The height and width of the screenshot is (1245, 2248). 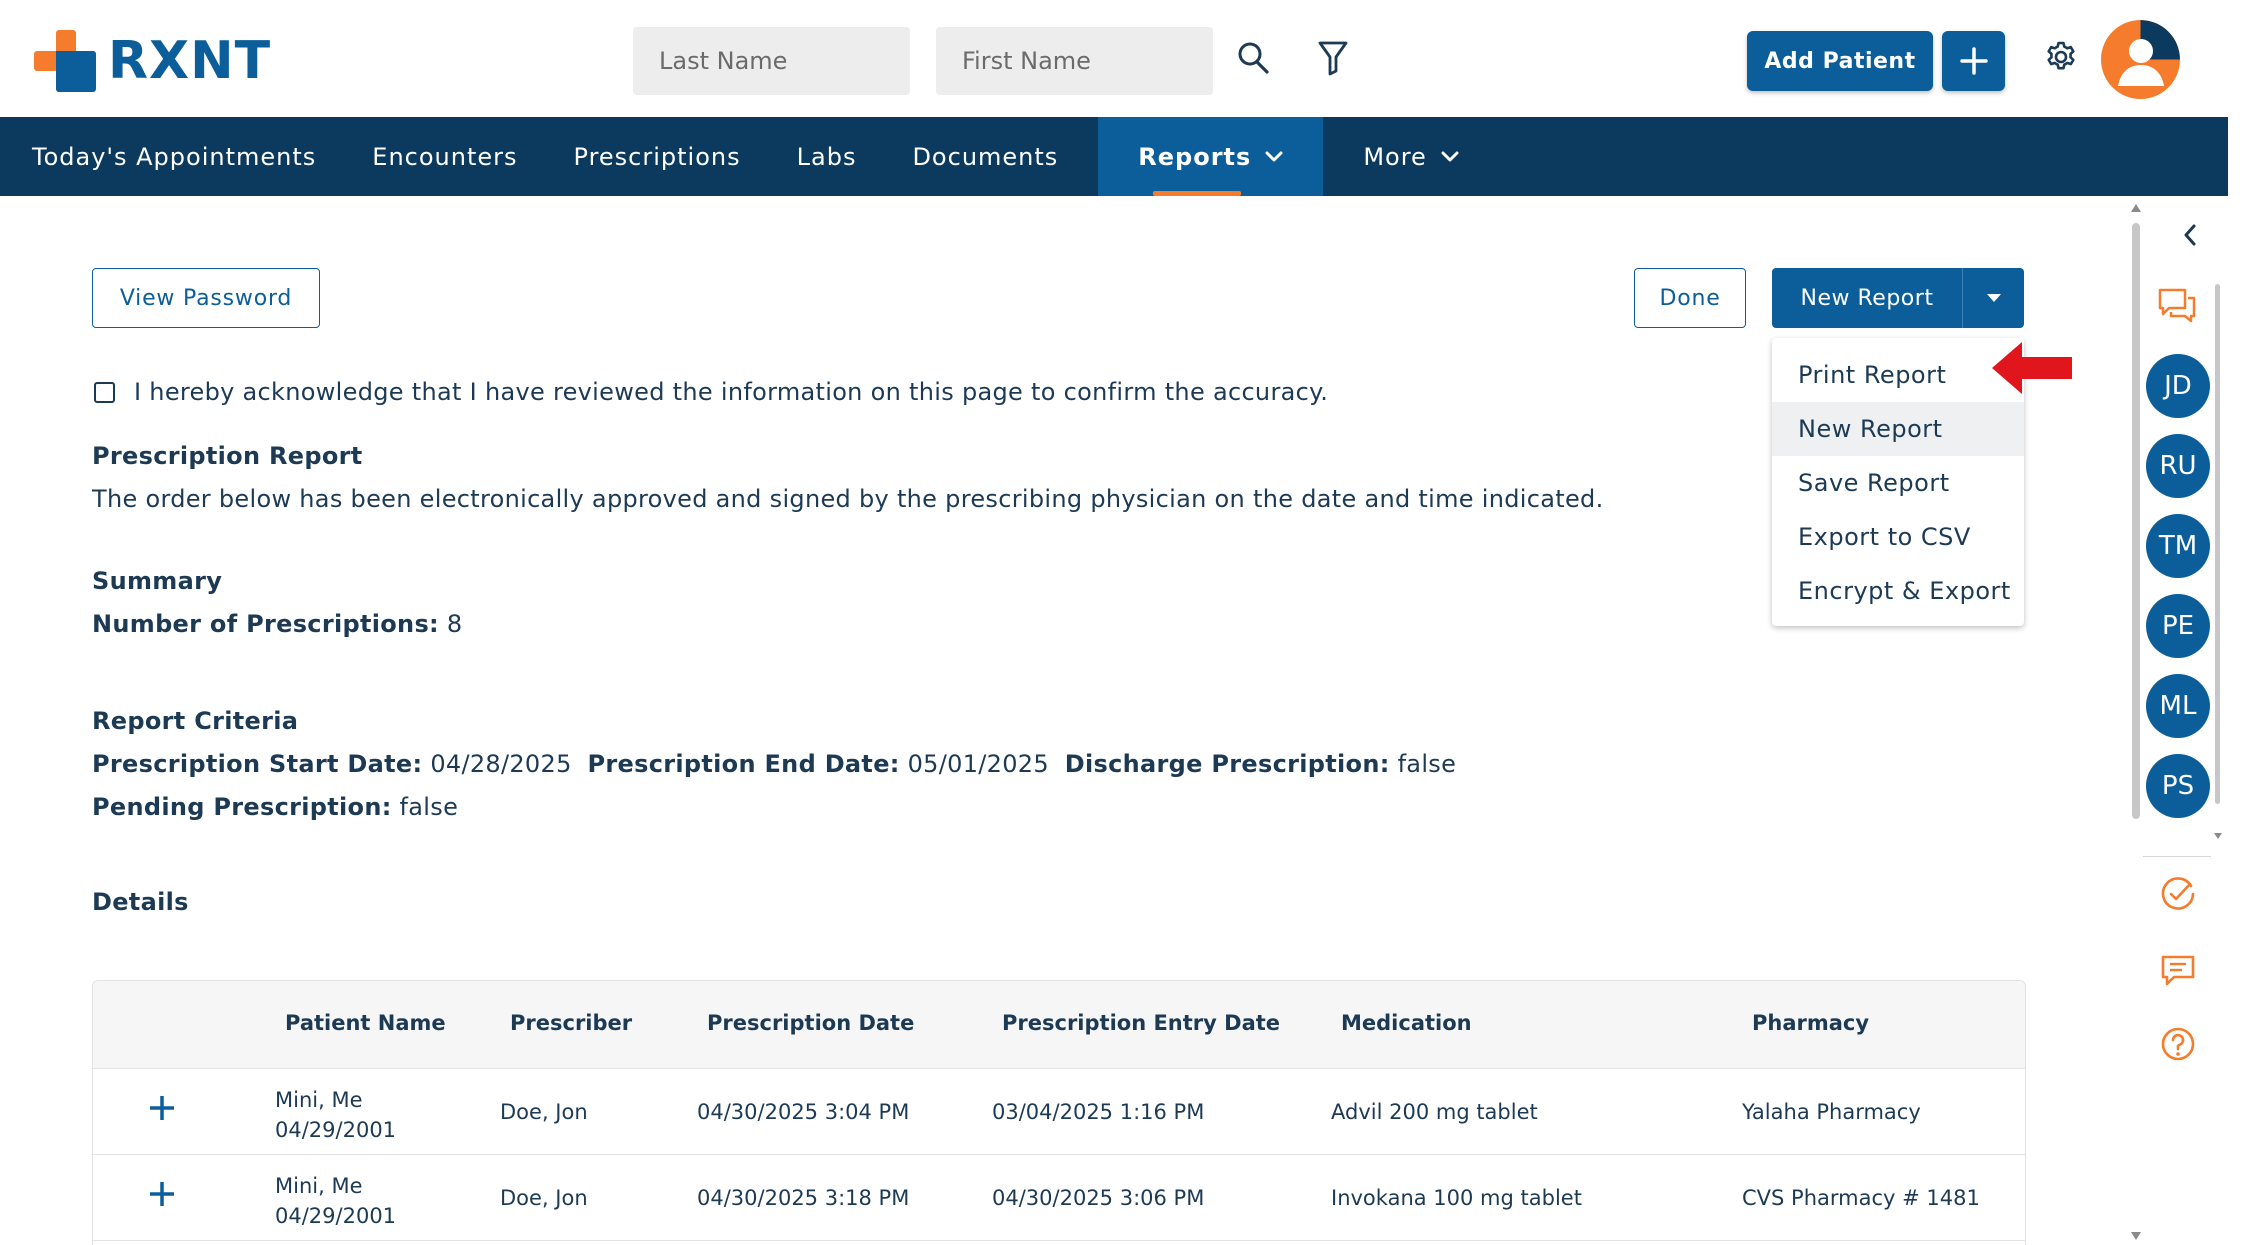 What do you see at coordinates (1898, 591) in the screenshot?
I see `menu-item-encrypt-export: Encrypt & Export` at bounding box center [1898, 591].